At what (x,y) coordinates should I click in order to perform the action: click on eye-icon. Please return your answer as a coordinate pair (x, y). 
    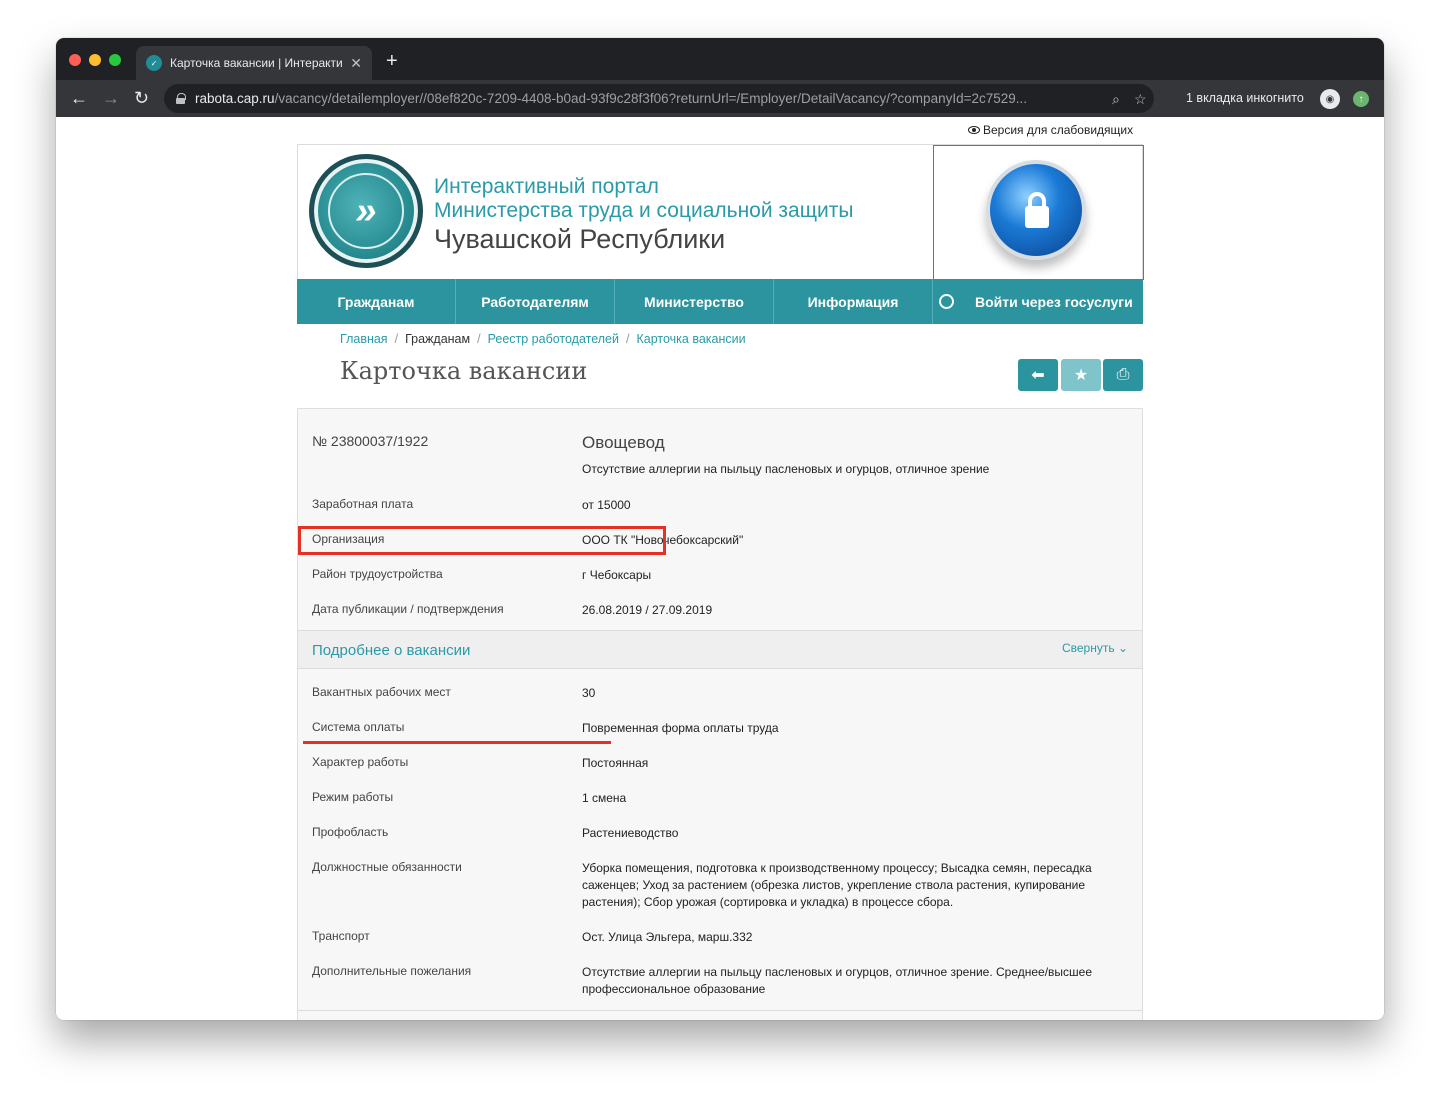
    Looking at the image, I should click on (974, 130).